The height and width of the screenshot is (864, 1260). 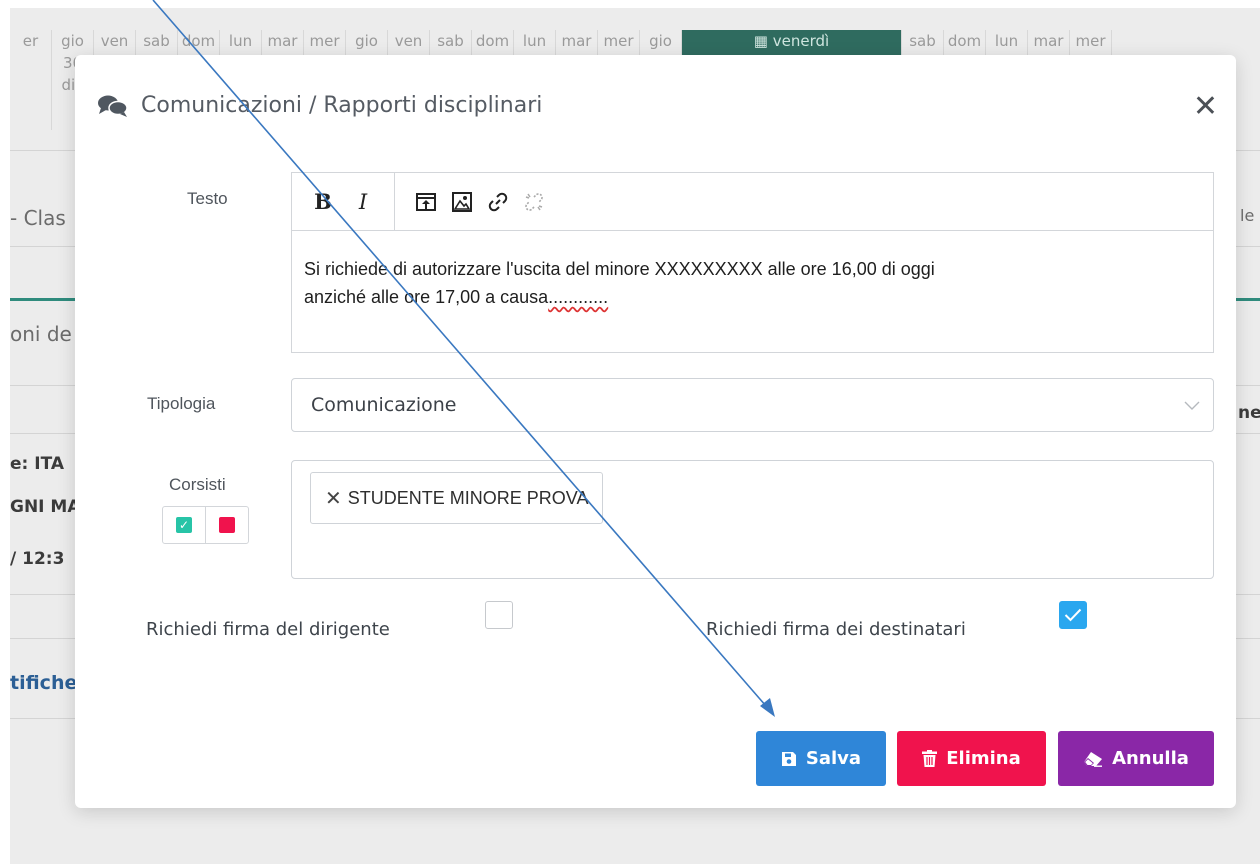 I want to click on italic-button: I, so click(x=363, y=202).